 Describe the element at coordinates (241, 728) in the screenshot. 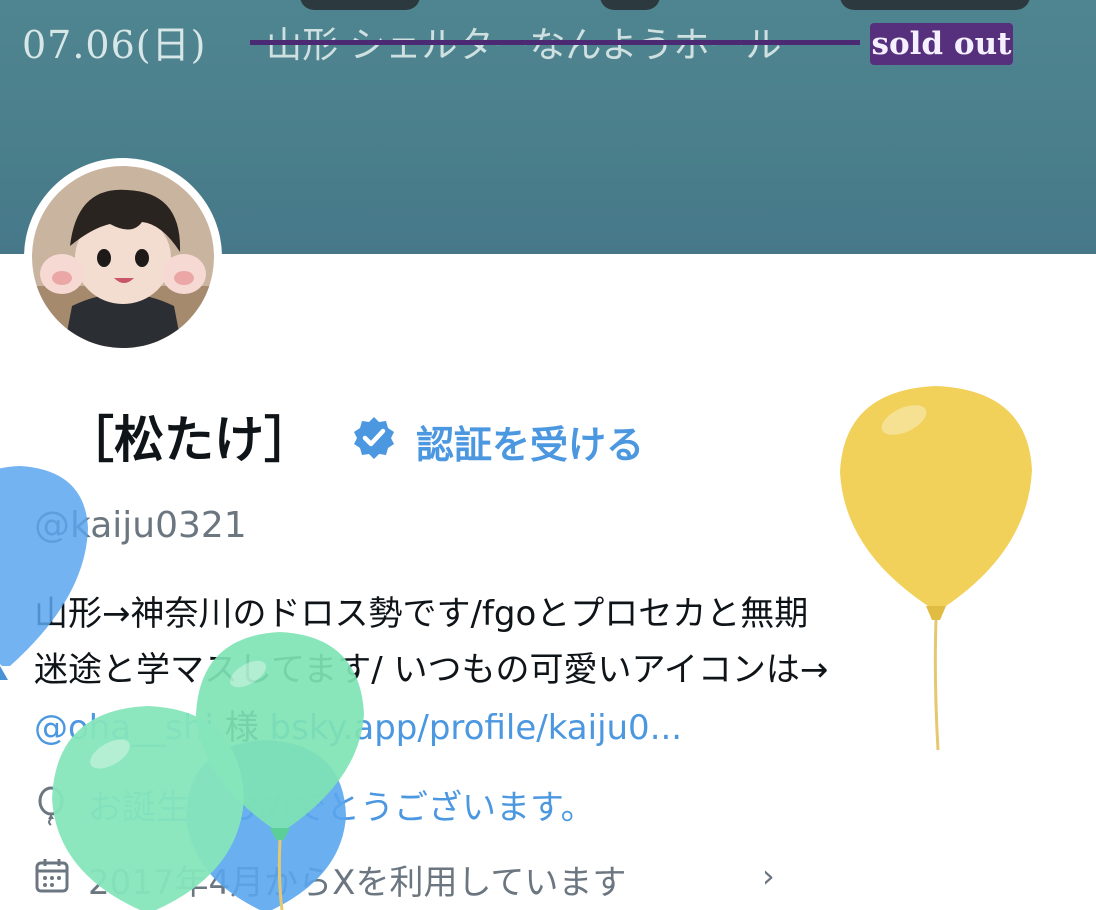

I see `honorific-text: 様` at that location.